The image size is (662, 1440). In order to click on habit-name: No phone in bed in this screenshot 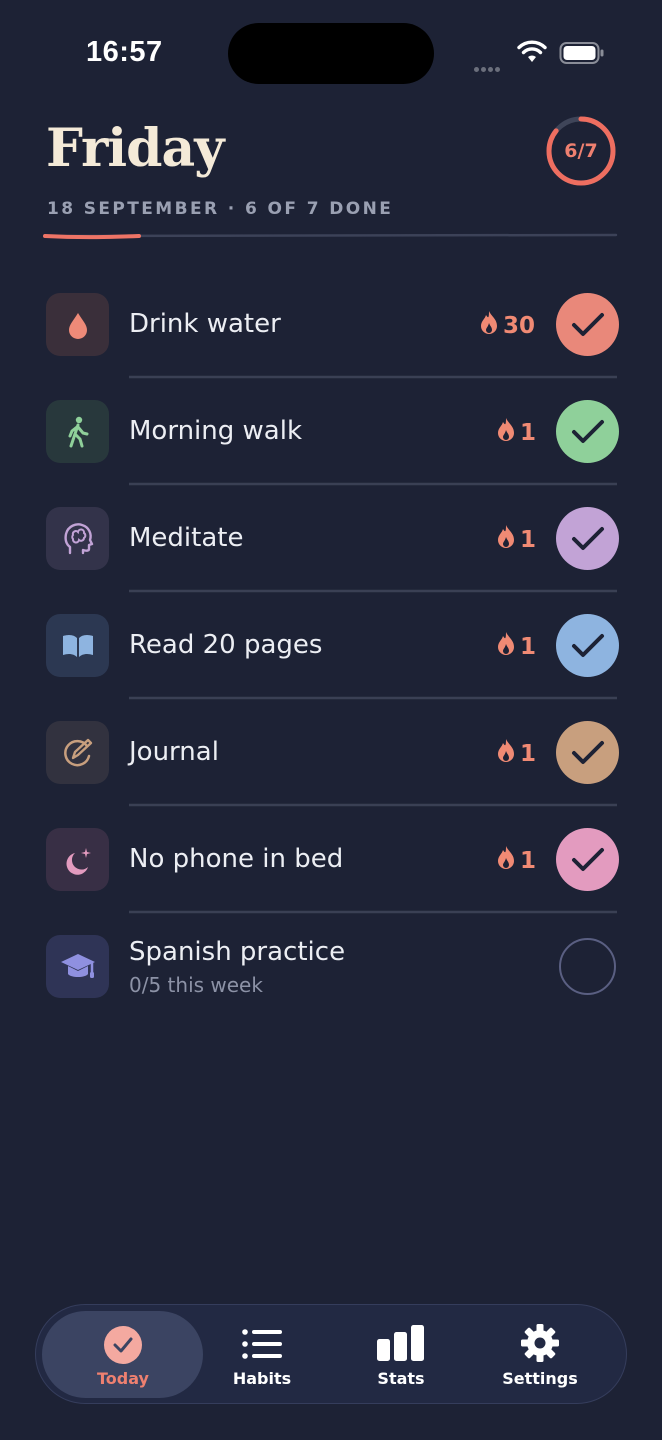, I will do `click(236, 859)`.